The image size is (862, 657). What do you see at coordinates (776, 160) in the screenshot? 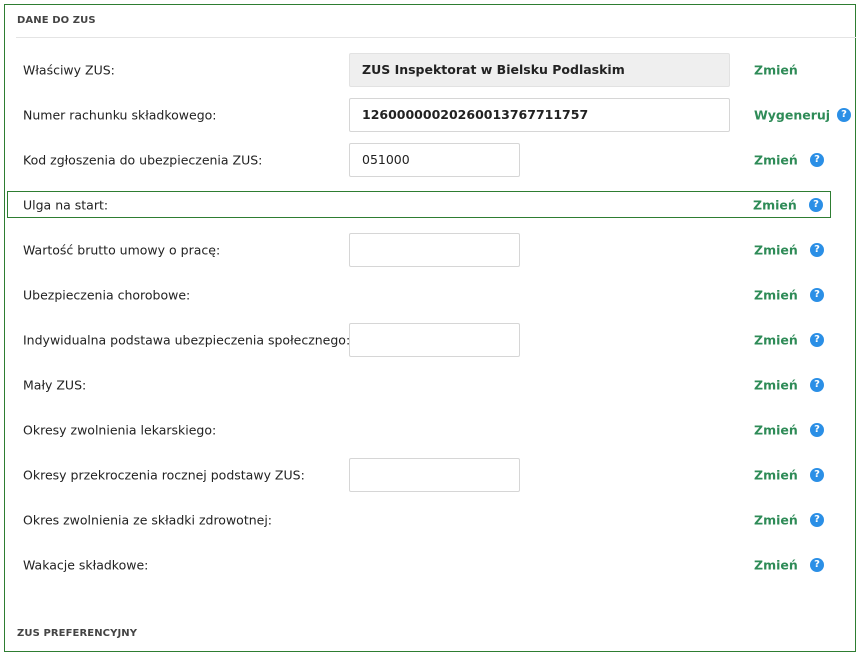
I see `change-kod-zgloszenia-link: Zmień` at bounding box center [776, 160].